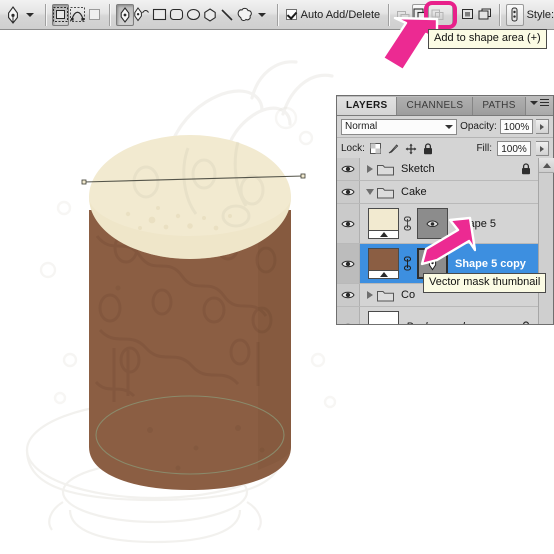 This screenshot has height=554, width=554. Describe the element at coordinates (367, 106) in the screenshot. I see `tab-layers: LAYERS` at that location.